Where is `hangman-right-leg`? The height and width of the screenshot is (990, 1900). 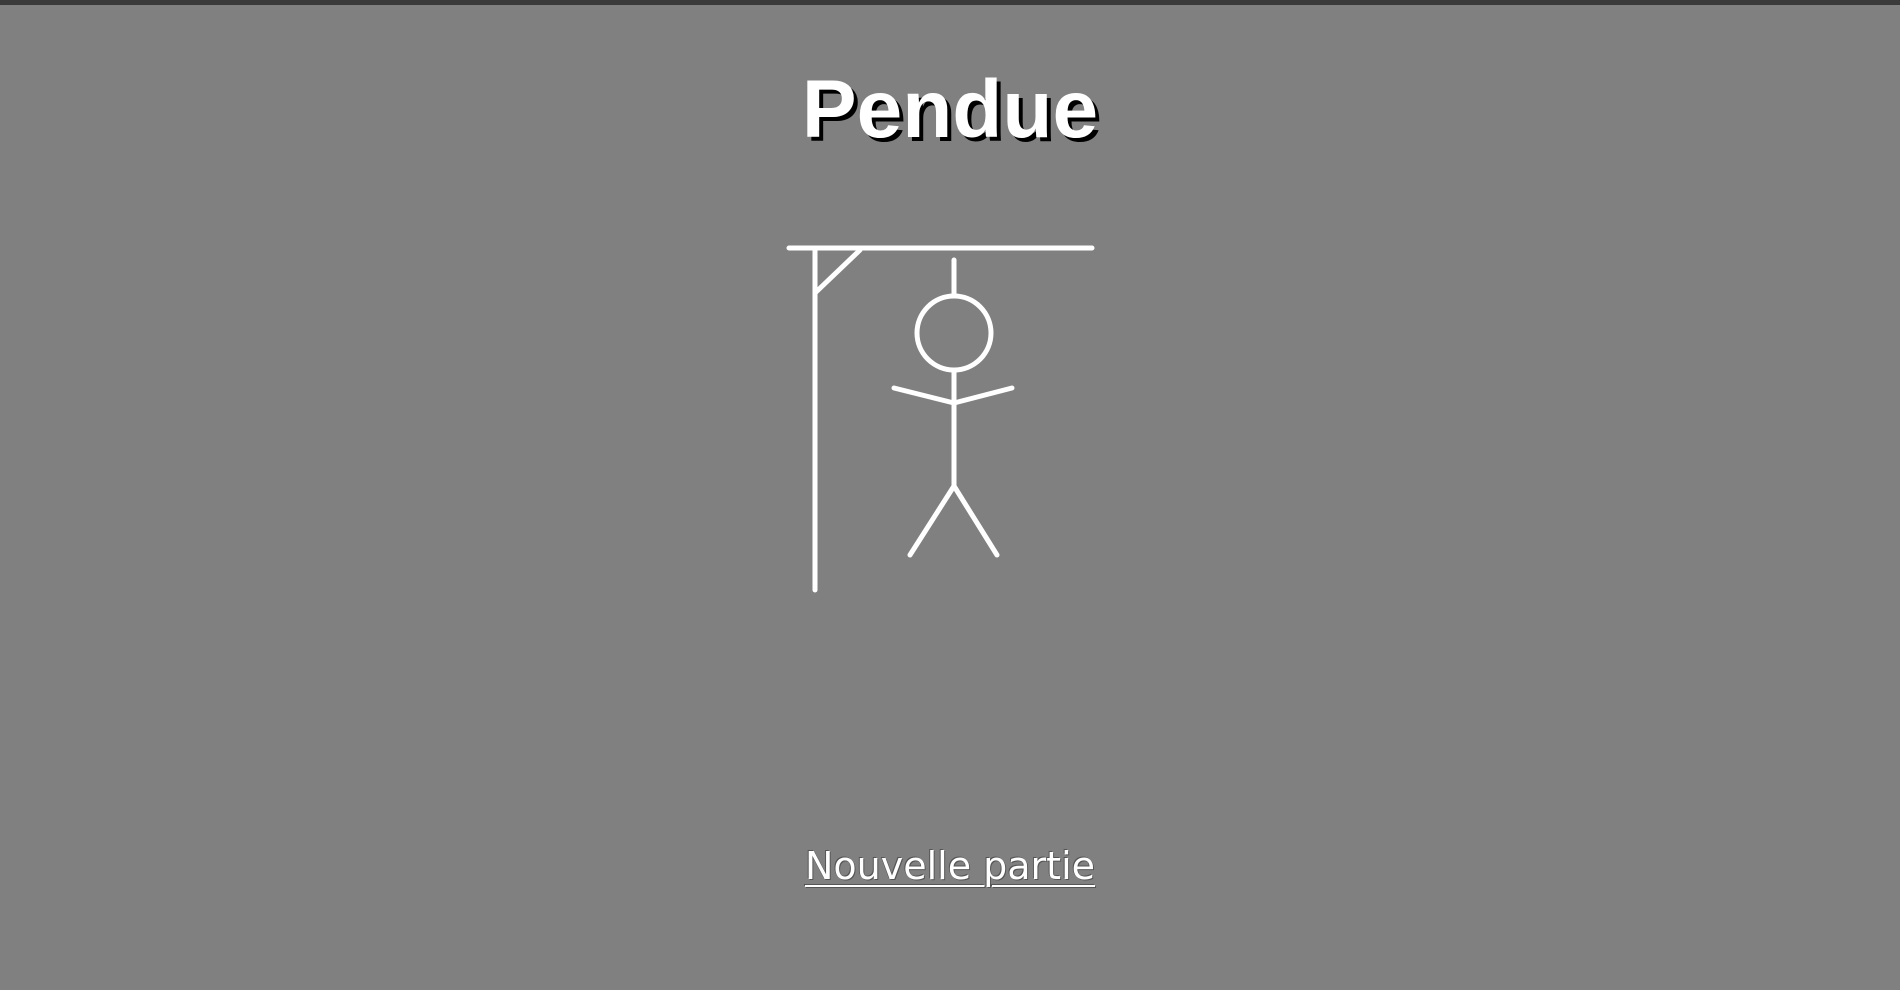
hangman-right-leg is located at coordinates (975, 520).